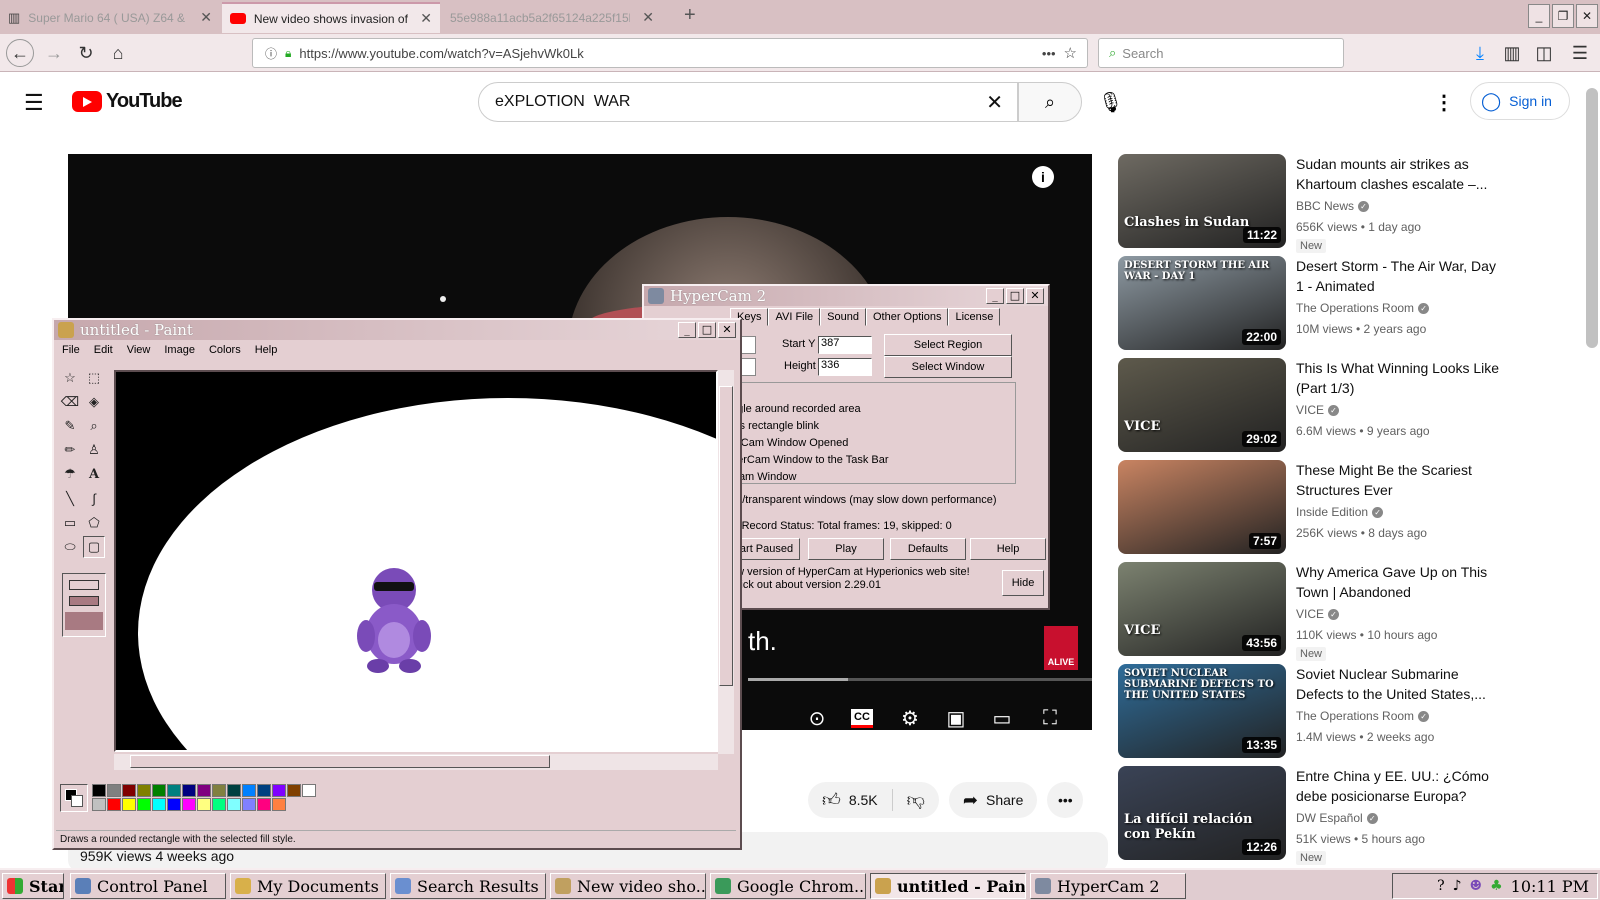  What do you see at coordinates (1202, 201) in the screenshot?
I see `video-thumbnail: Clashes in Sudan 11:22` at bounding box center [1202, 201].